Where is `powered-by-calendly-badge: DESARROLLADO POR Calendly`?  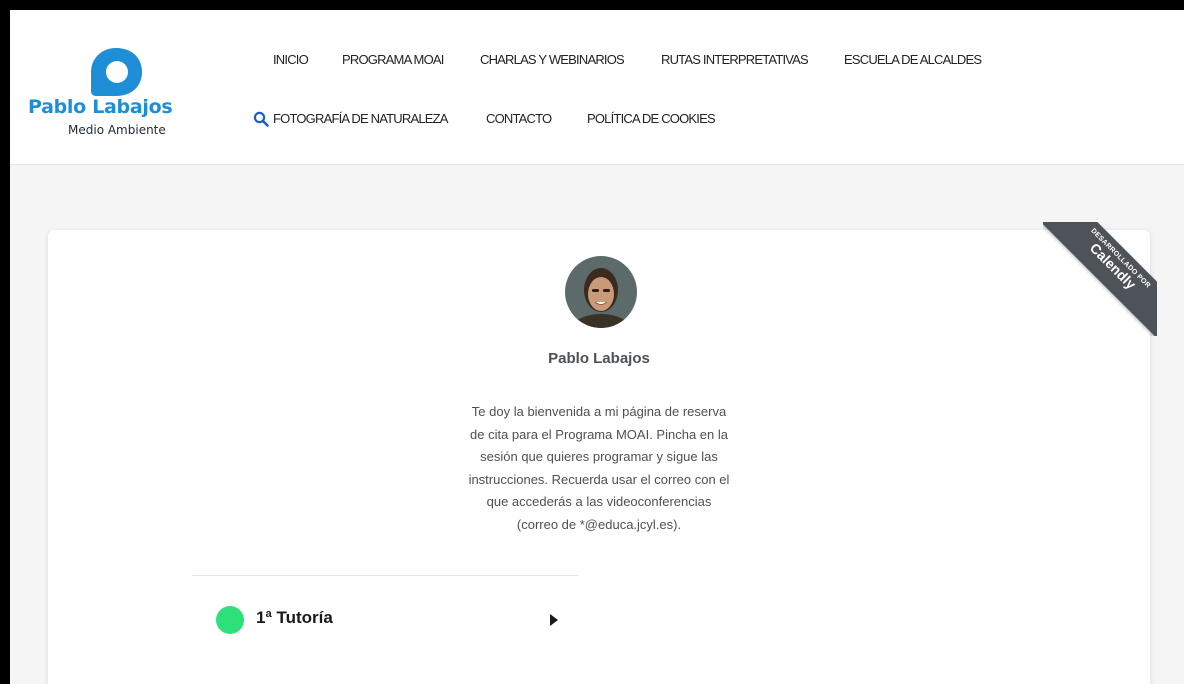 powered-by-calendly-badge: DESARROLLADO POR Calendly is located at coordinates (1100, 279).